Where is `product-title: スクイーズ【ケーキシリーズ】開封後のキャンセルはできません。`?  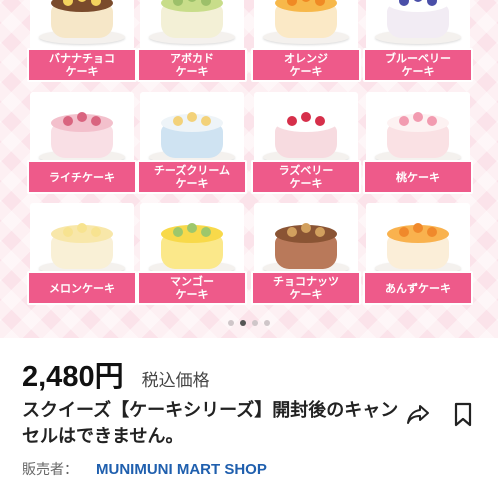 product-title: スクイーズ【ケーキシリーズ】開封後のキャンセルはできません。 is located at coordinates (210, 423).